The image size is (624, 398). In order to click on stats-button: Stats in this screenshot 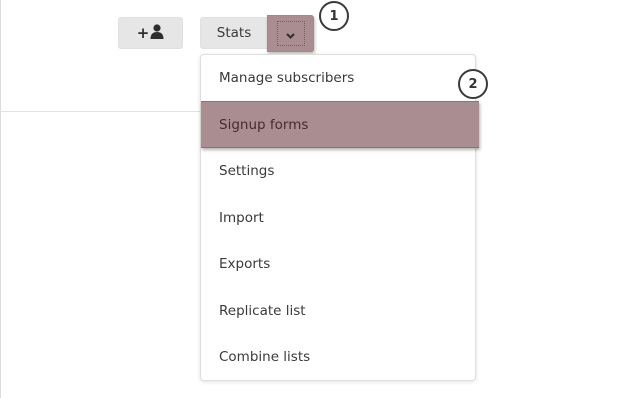, I will do `click(234, 33)`.